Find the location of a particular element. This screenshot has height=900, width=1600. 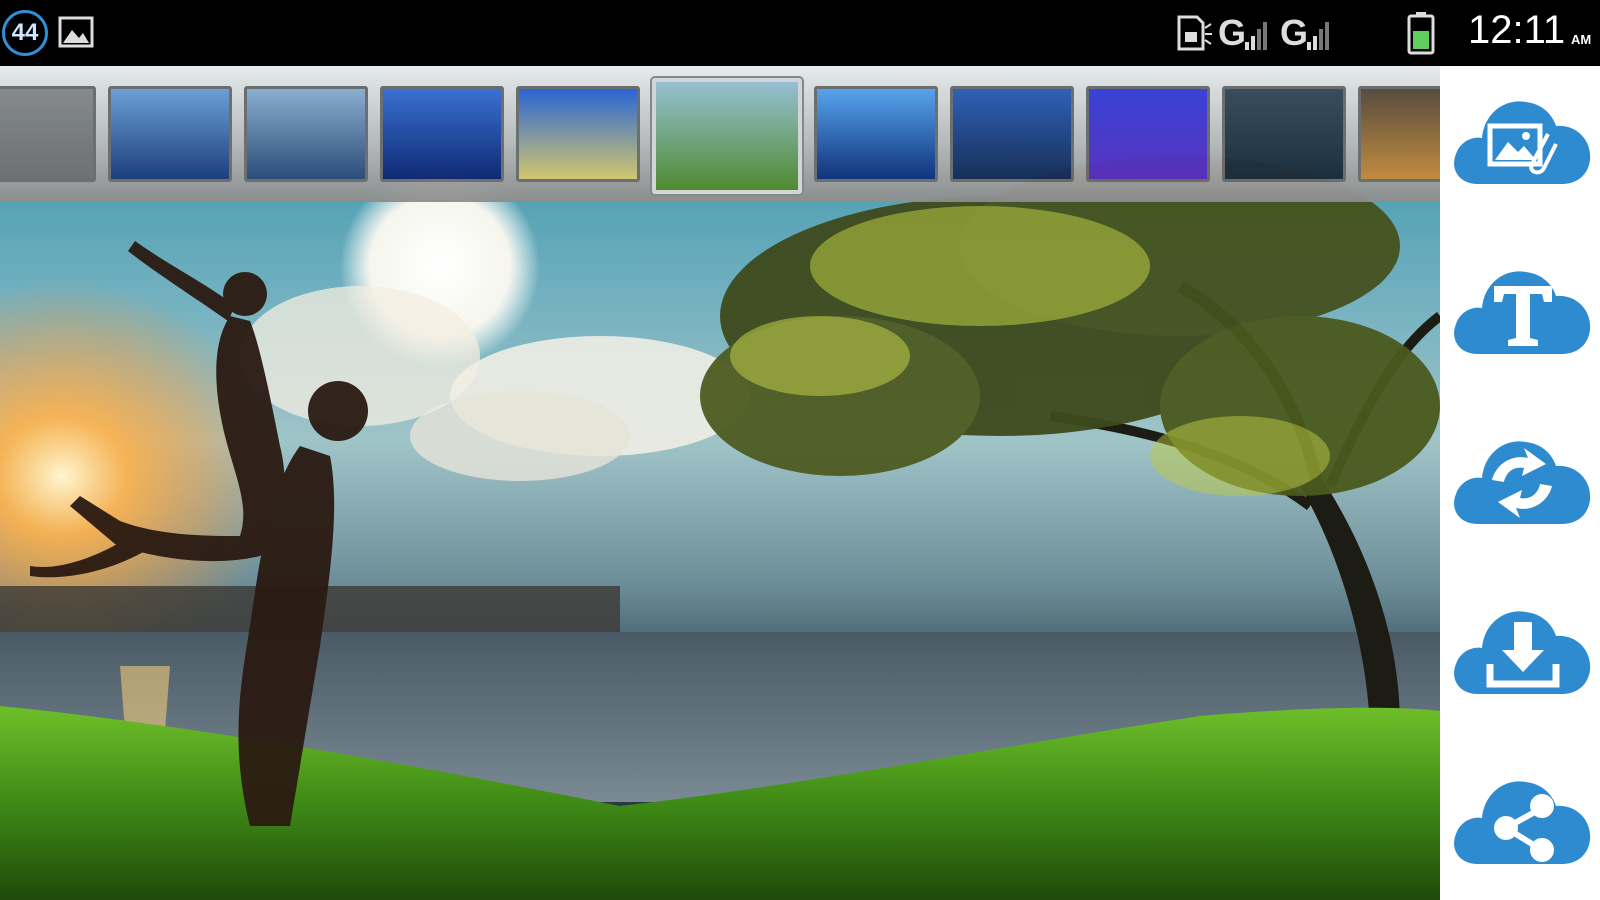

notification-count: 44 is located at coordinates (25, 32).